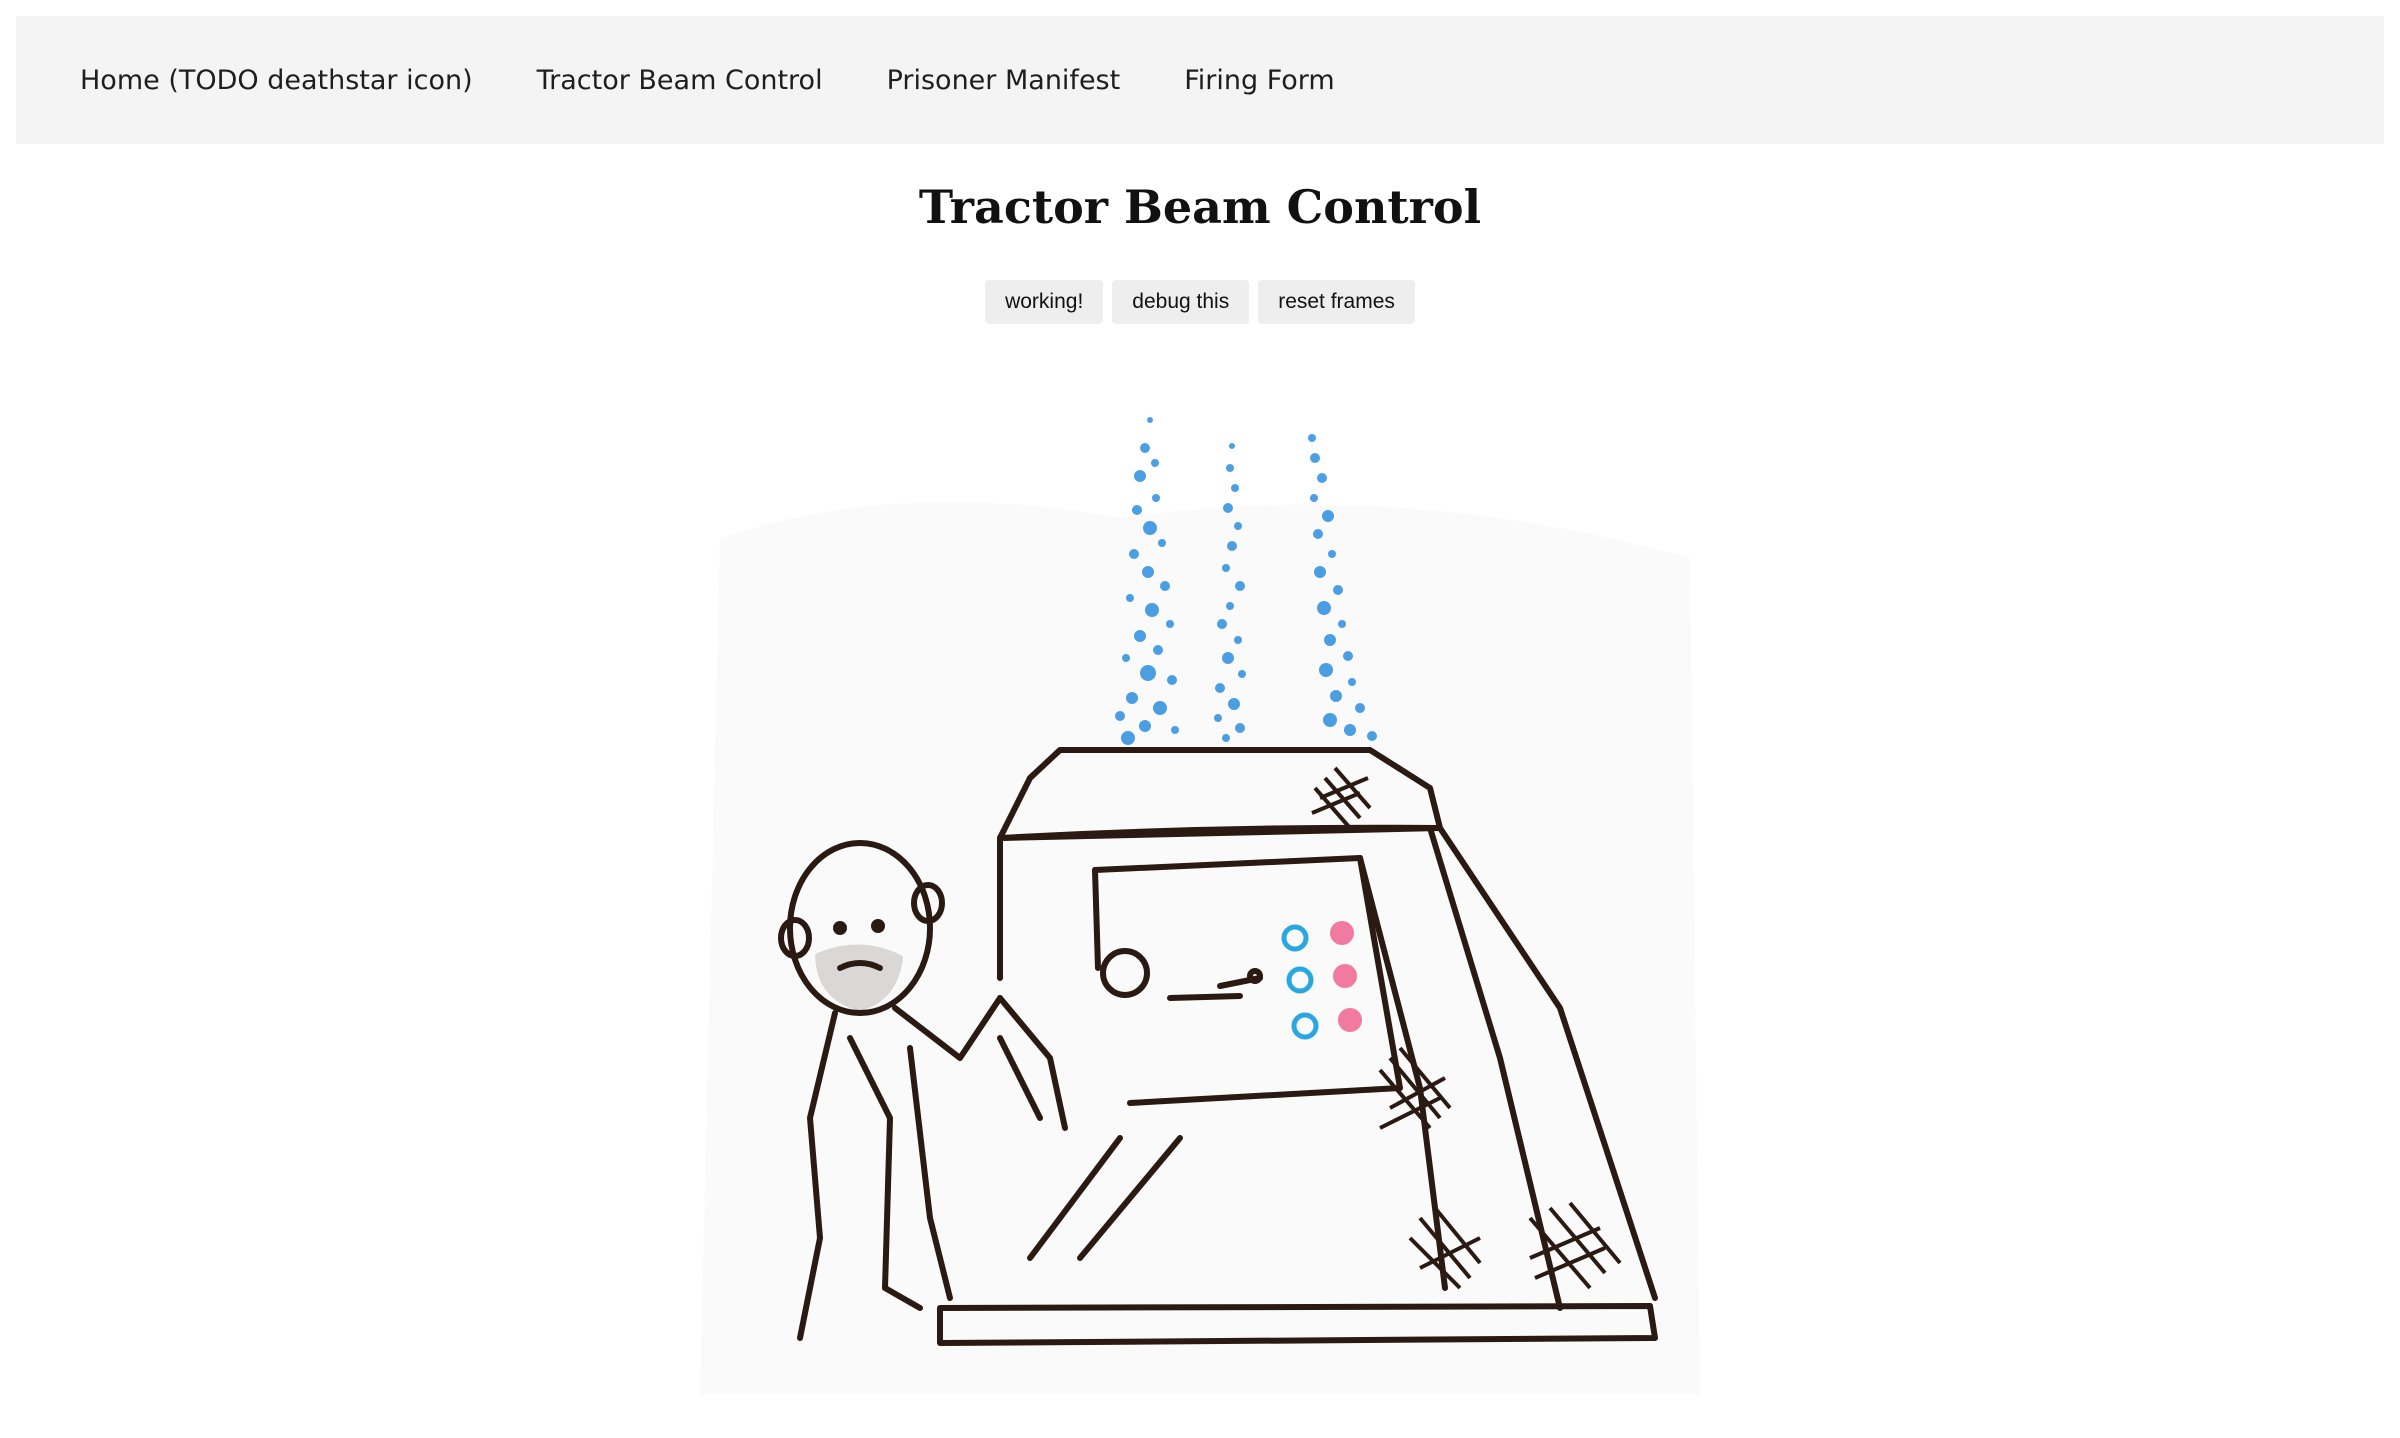 The height and width of the screenshot is (1438, 2400). I want to click on action-button-row: working! debug this reset frames, so click(1200, 302).